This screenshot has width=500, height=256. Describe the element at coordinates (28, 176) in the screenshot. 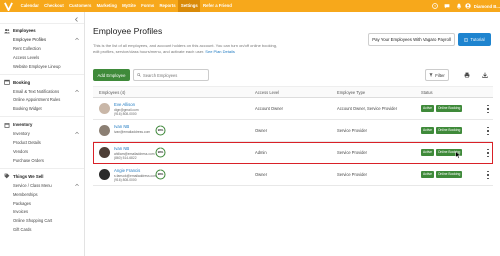

I see `sidebar-header-label: Things We Sell` at that location.